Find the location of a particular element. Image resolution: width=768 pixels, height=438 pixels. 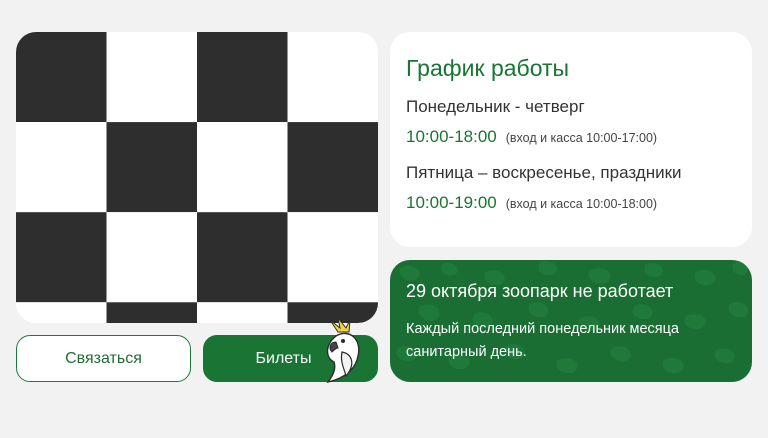

schedule-hours-row-weekend: 10:00-19:00 (вход и касса 10:00-18:00) is located at coordinates (571, 203).